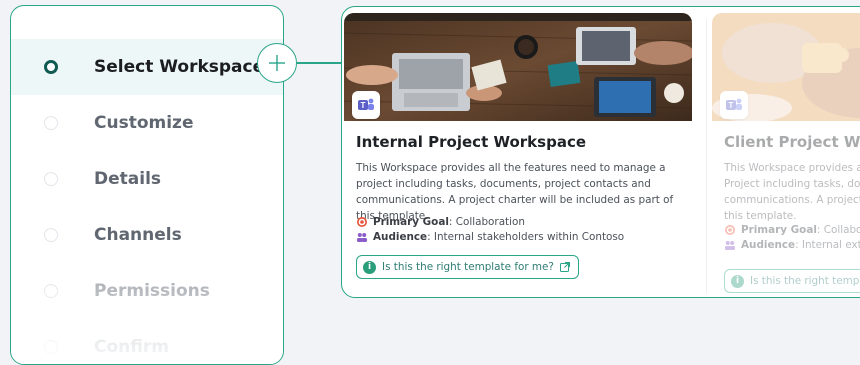 This screenshot has height=365, width=860. What do you see at coordinates (526, 237) in the screenshot?
I see `audience-value: : Internal stakeholders within Contoso` at bounding box center [526, 237].